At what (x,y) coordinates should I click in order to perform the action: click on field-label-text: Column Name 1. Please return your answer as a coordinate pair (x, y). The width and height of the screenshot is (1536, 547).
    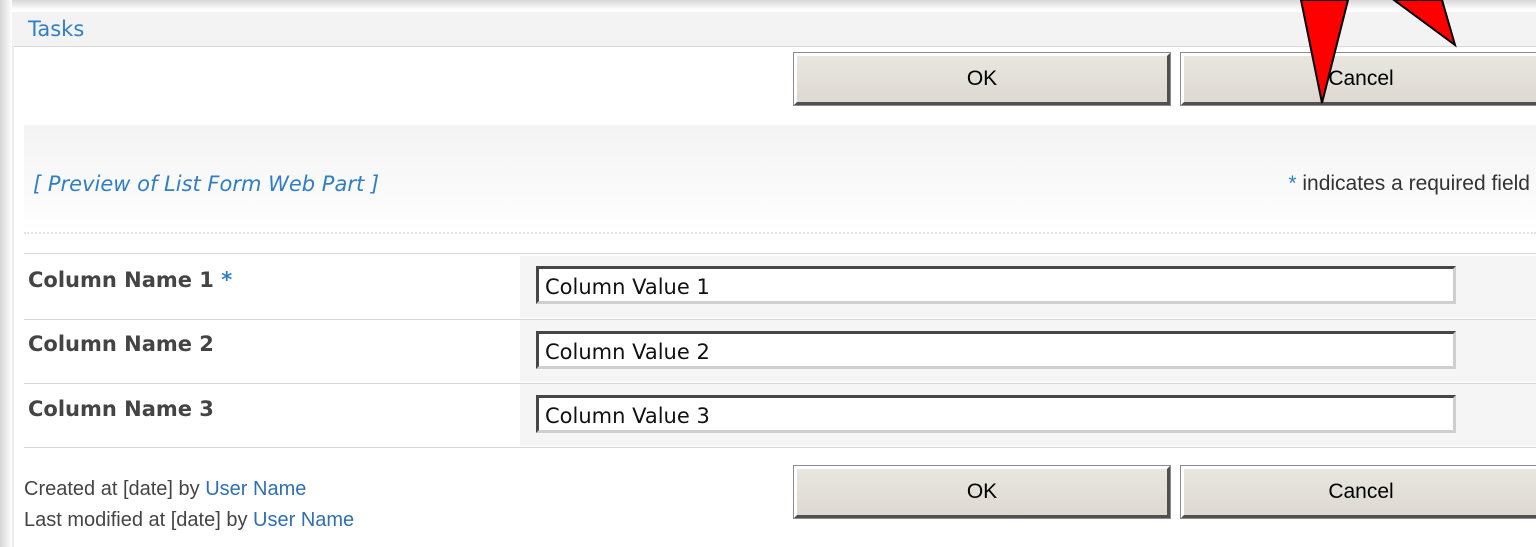
    Looking at the image, I should click on (121, 280).